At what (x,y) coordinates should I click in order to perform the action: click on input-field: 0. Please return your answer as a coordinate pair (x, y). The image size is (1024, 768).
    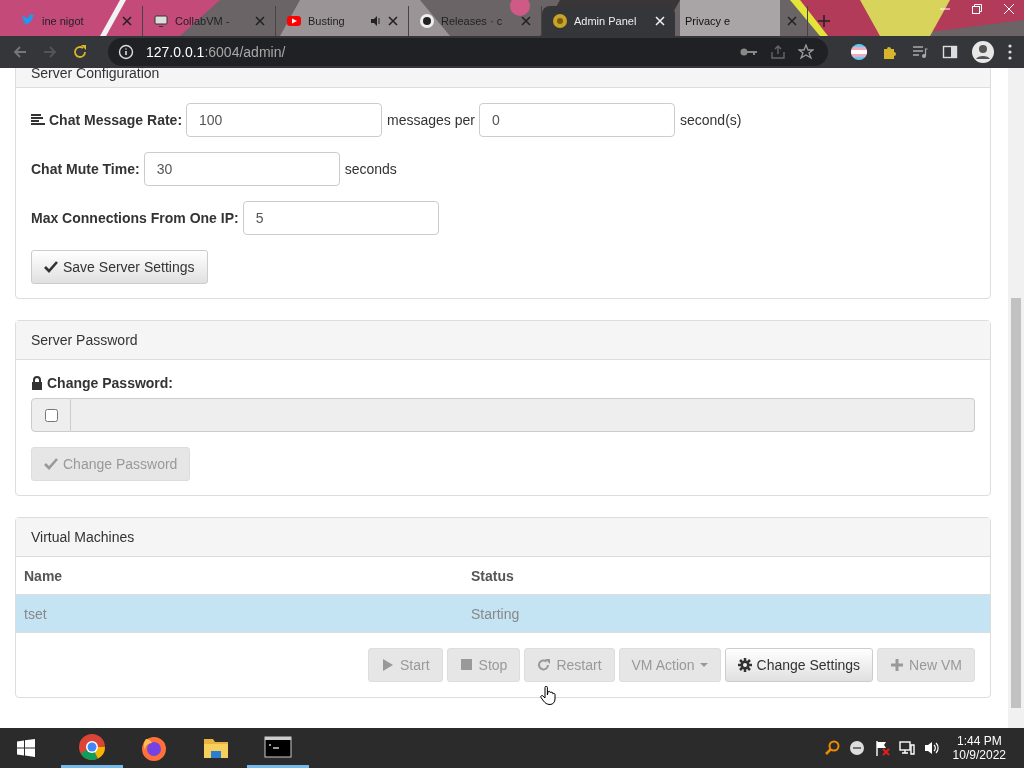
    Looking at the image, I should click on (577, 120).